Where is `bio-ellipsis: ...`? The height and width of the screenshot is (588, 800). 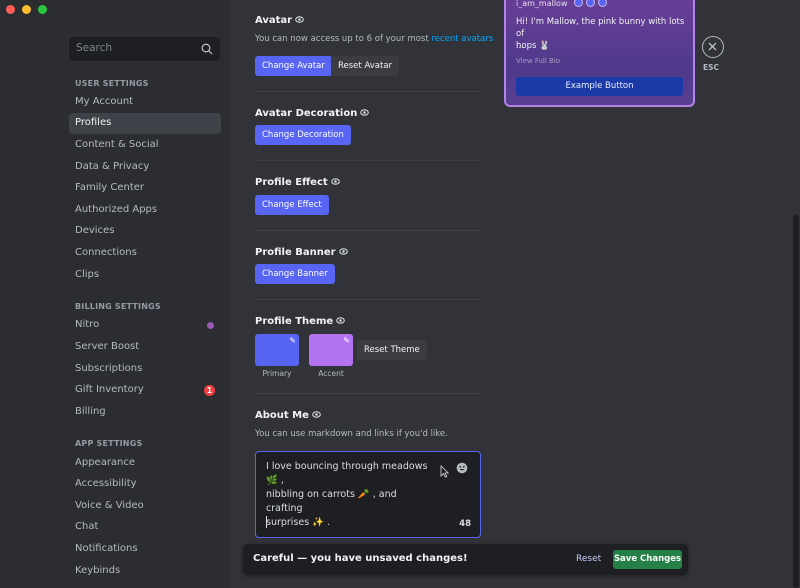
bio-ellipsis: ... is located at coordinates (520, 45).